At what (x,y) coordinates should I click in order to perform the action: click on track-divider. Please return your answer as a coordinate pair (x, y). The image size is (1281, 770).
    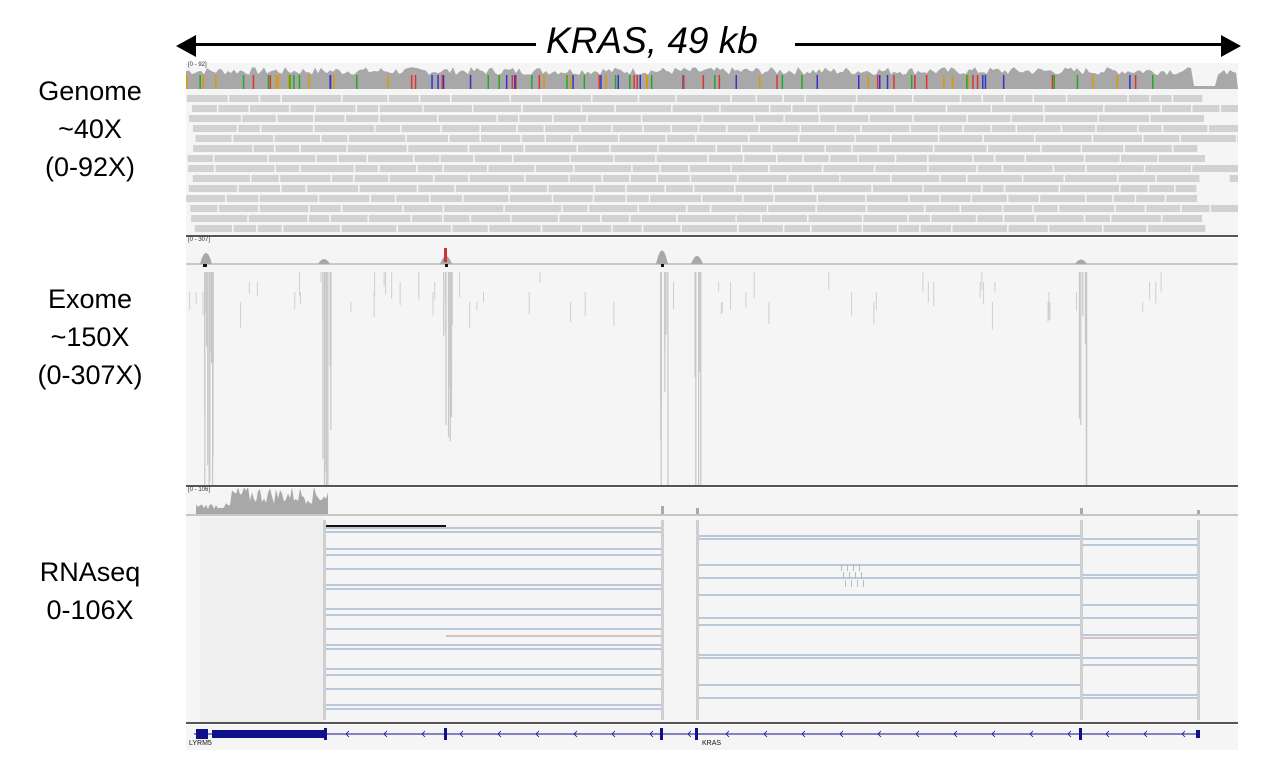
    Looking at the image, I should click on (712, 723).